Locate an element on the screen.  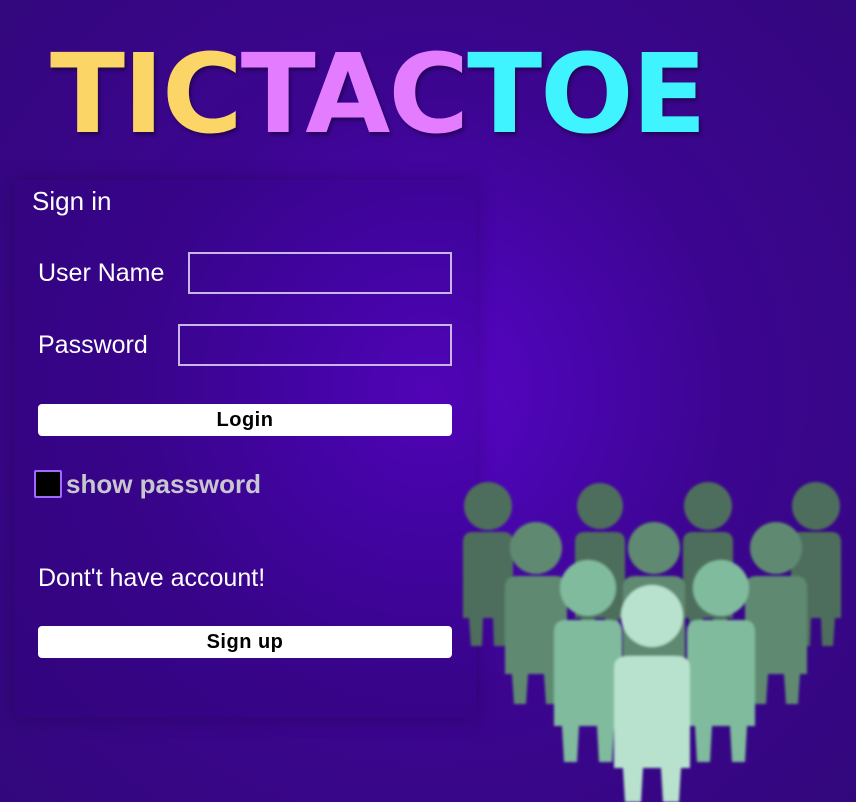
app-logo: TIC TAC TOE is located at coordinates (430, 94).